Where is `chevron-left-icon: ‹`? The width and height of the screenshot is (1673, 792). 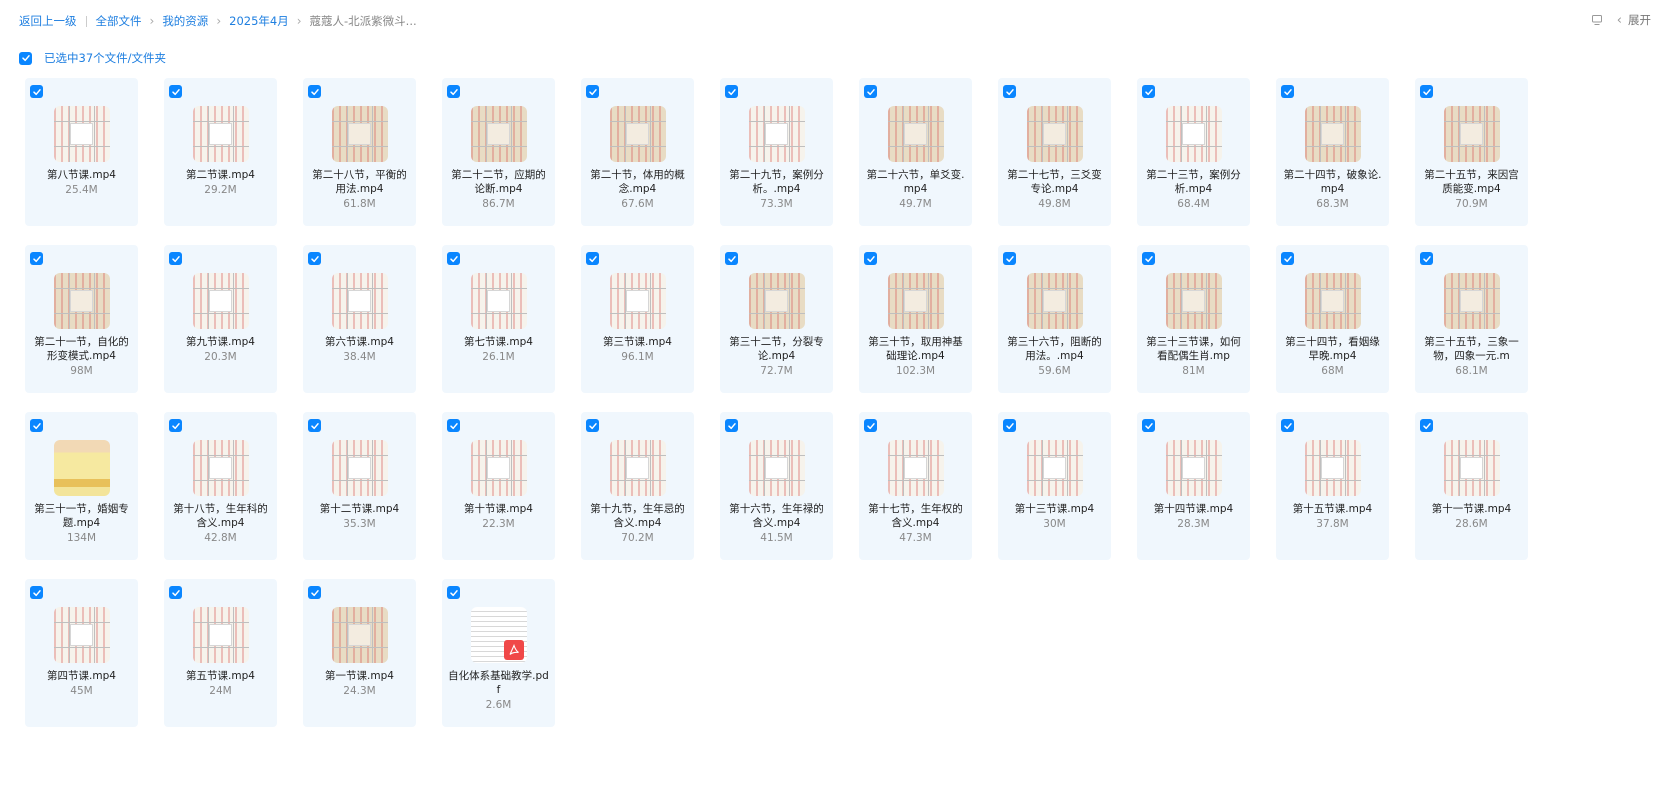
chevron-left-icon: ‹ is located at coordinates (1619, 20).